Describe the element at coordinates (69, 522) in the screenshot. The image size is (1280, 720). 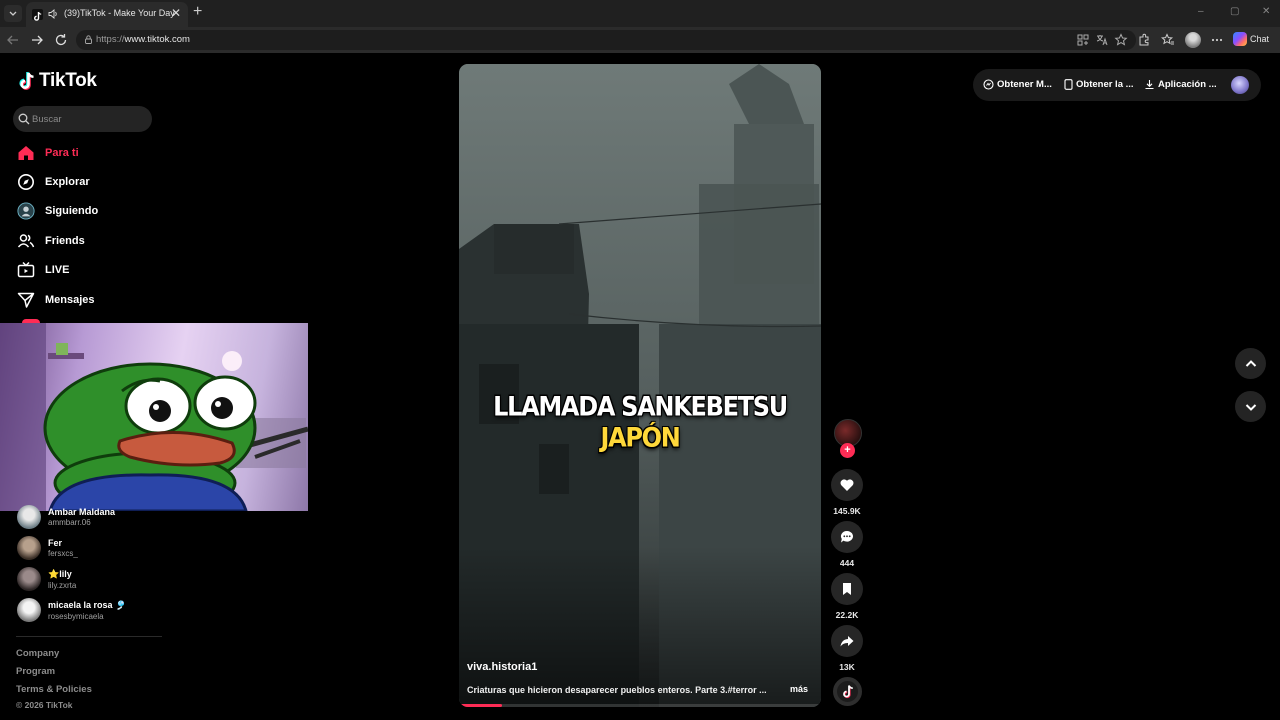
I see `following-handle: ammbarr.06` at that location.